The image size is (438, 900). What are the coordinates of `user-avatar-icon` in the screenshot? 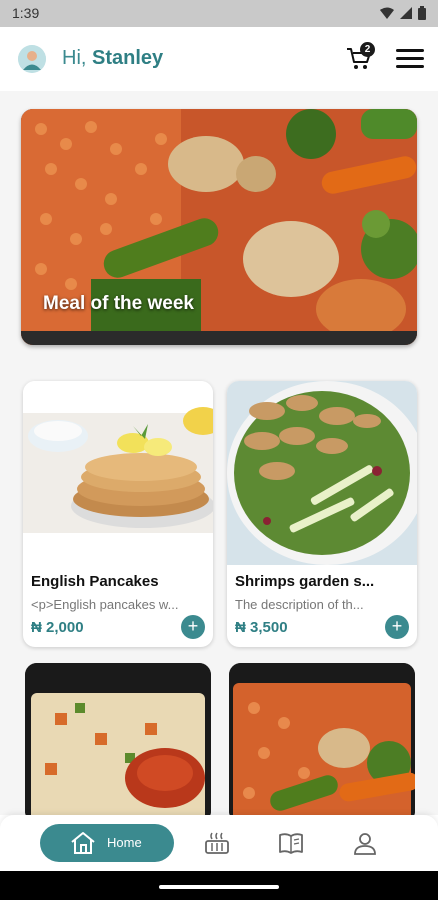 It's located at (32, 59).